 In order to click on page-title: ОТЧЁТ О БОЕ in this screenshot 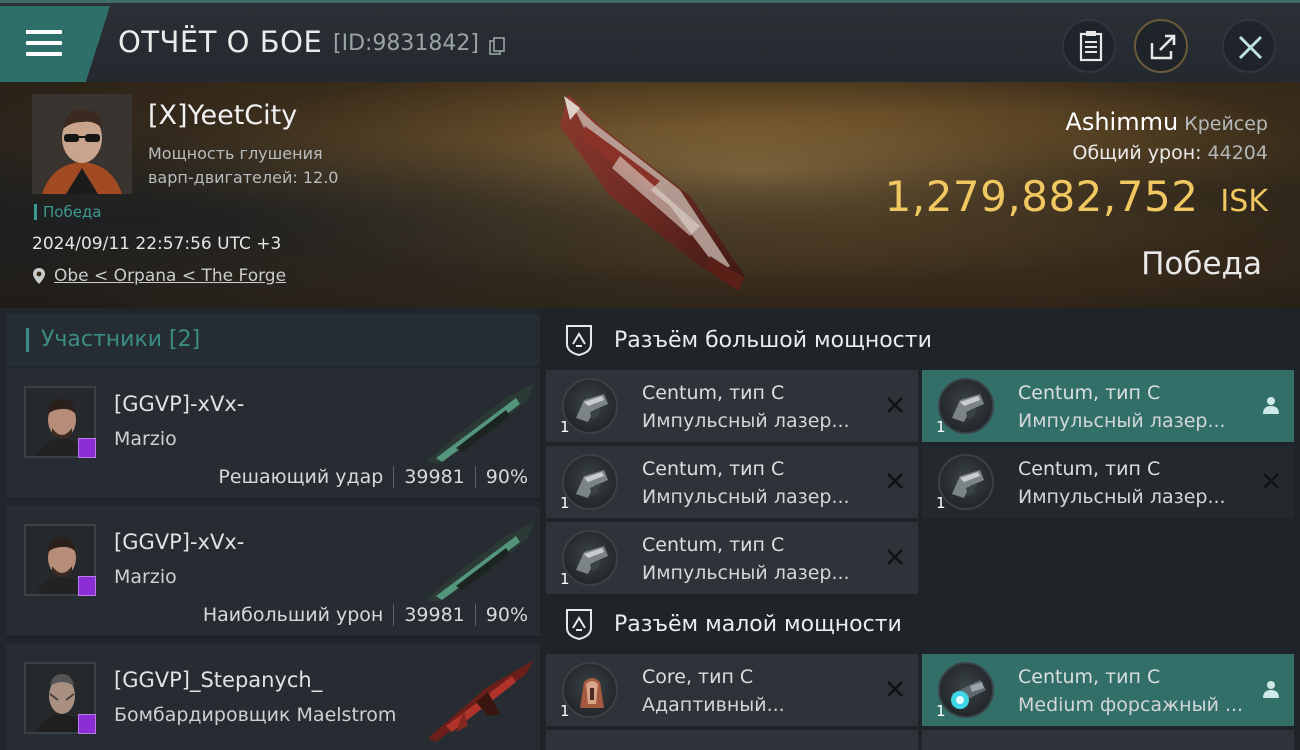, I will do `click(220, 42)`.